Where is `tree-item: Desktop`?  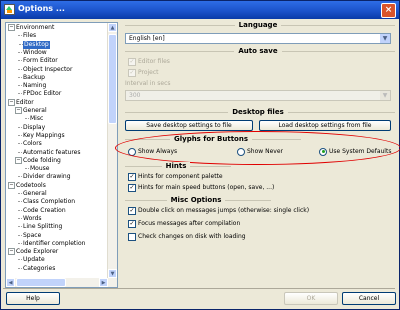 tree-item: Desktop is located at coordinates (34, 44).